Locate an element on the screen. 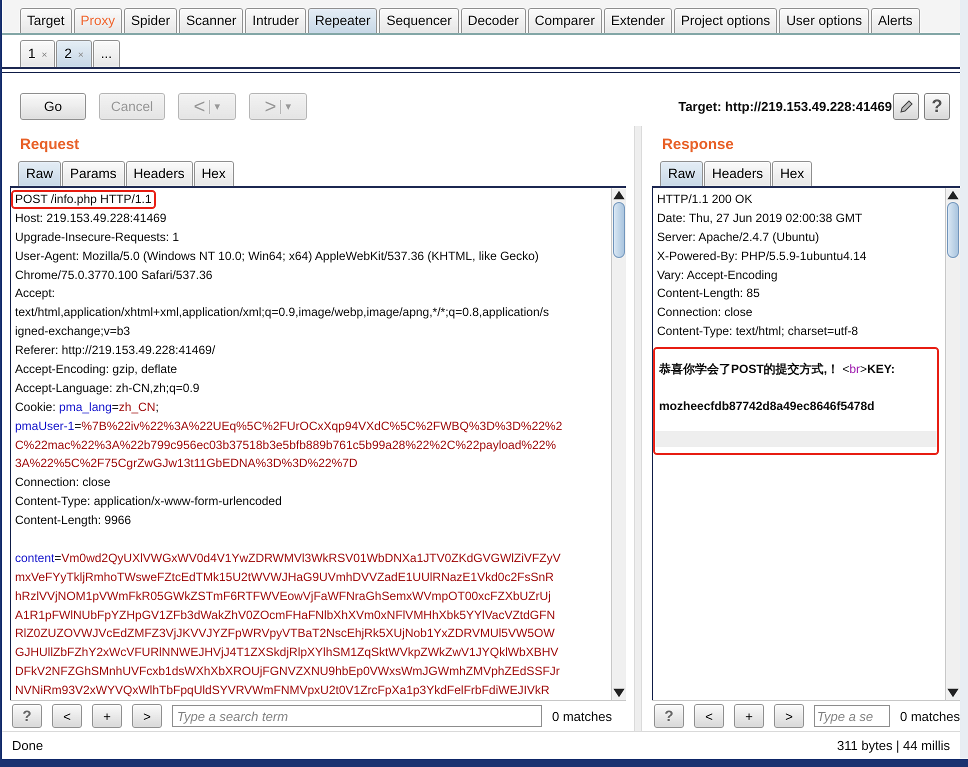  request-line: mxVeFYyTkljRmhoTWsweFZtcEdTMk15U2tWVWJHaG9UVmhDVVZadE1UUlRNazE1Vkd0c2FsSnR is located at coordinates (284, 577).